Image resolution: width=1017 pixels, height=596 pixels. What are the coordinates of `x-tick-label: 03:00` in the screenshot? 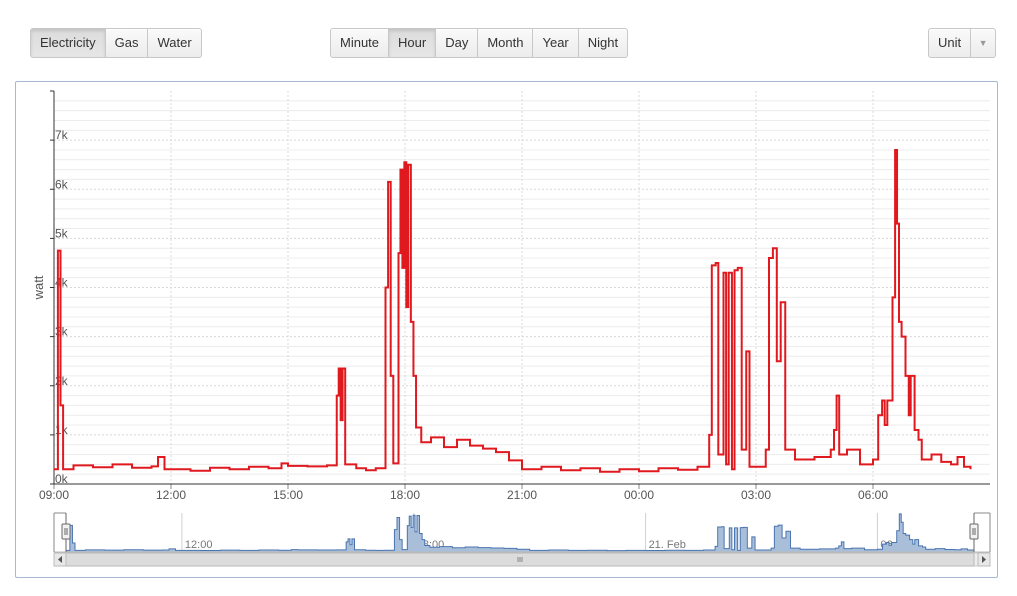 It's located at (756, 495).